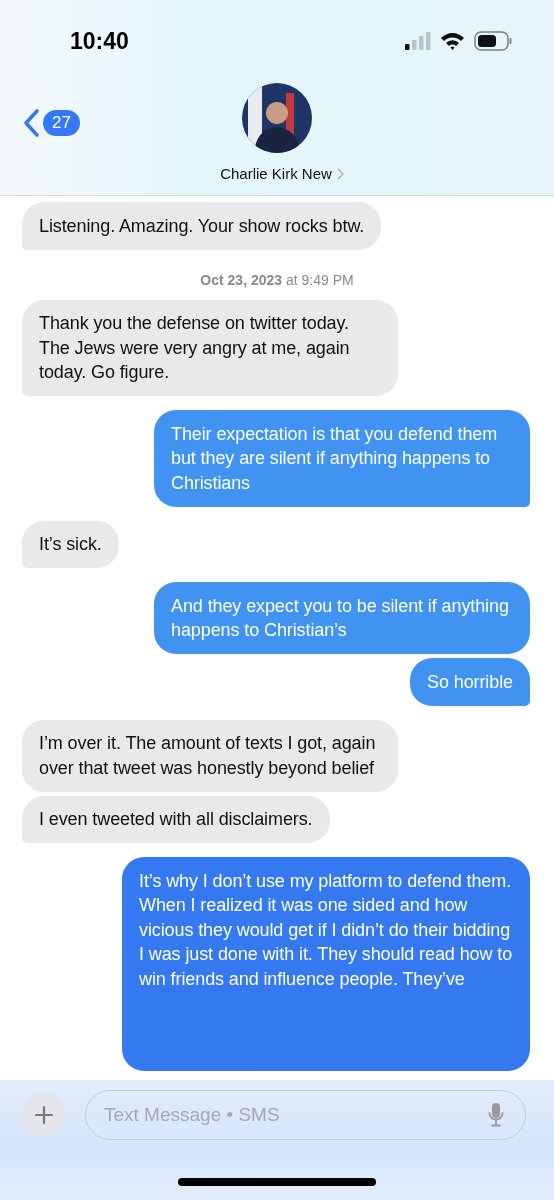 The width and height of the screenshot is (554, 1200). What do you see at coordinates (70, 544) in the screenshot?
I see `message-bubble: It’s sick.` at bounding box center [70, 544].